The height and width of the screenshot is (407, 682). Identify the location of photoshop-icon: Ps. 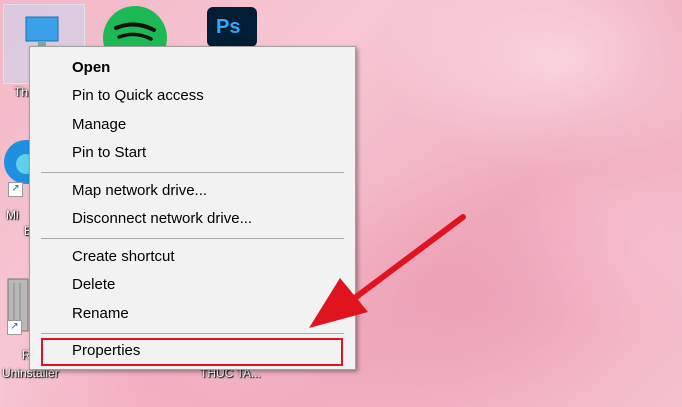
(232, 27).